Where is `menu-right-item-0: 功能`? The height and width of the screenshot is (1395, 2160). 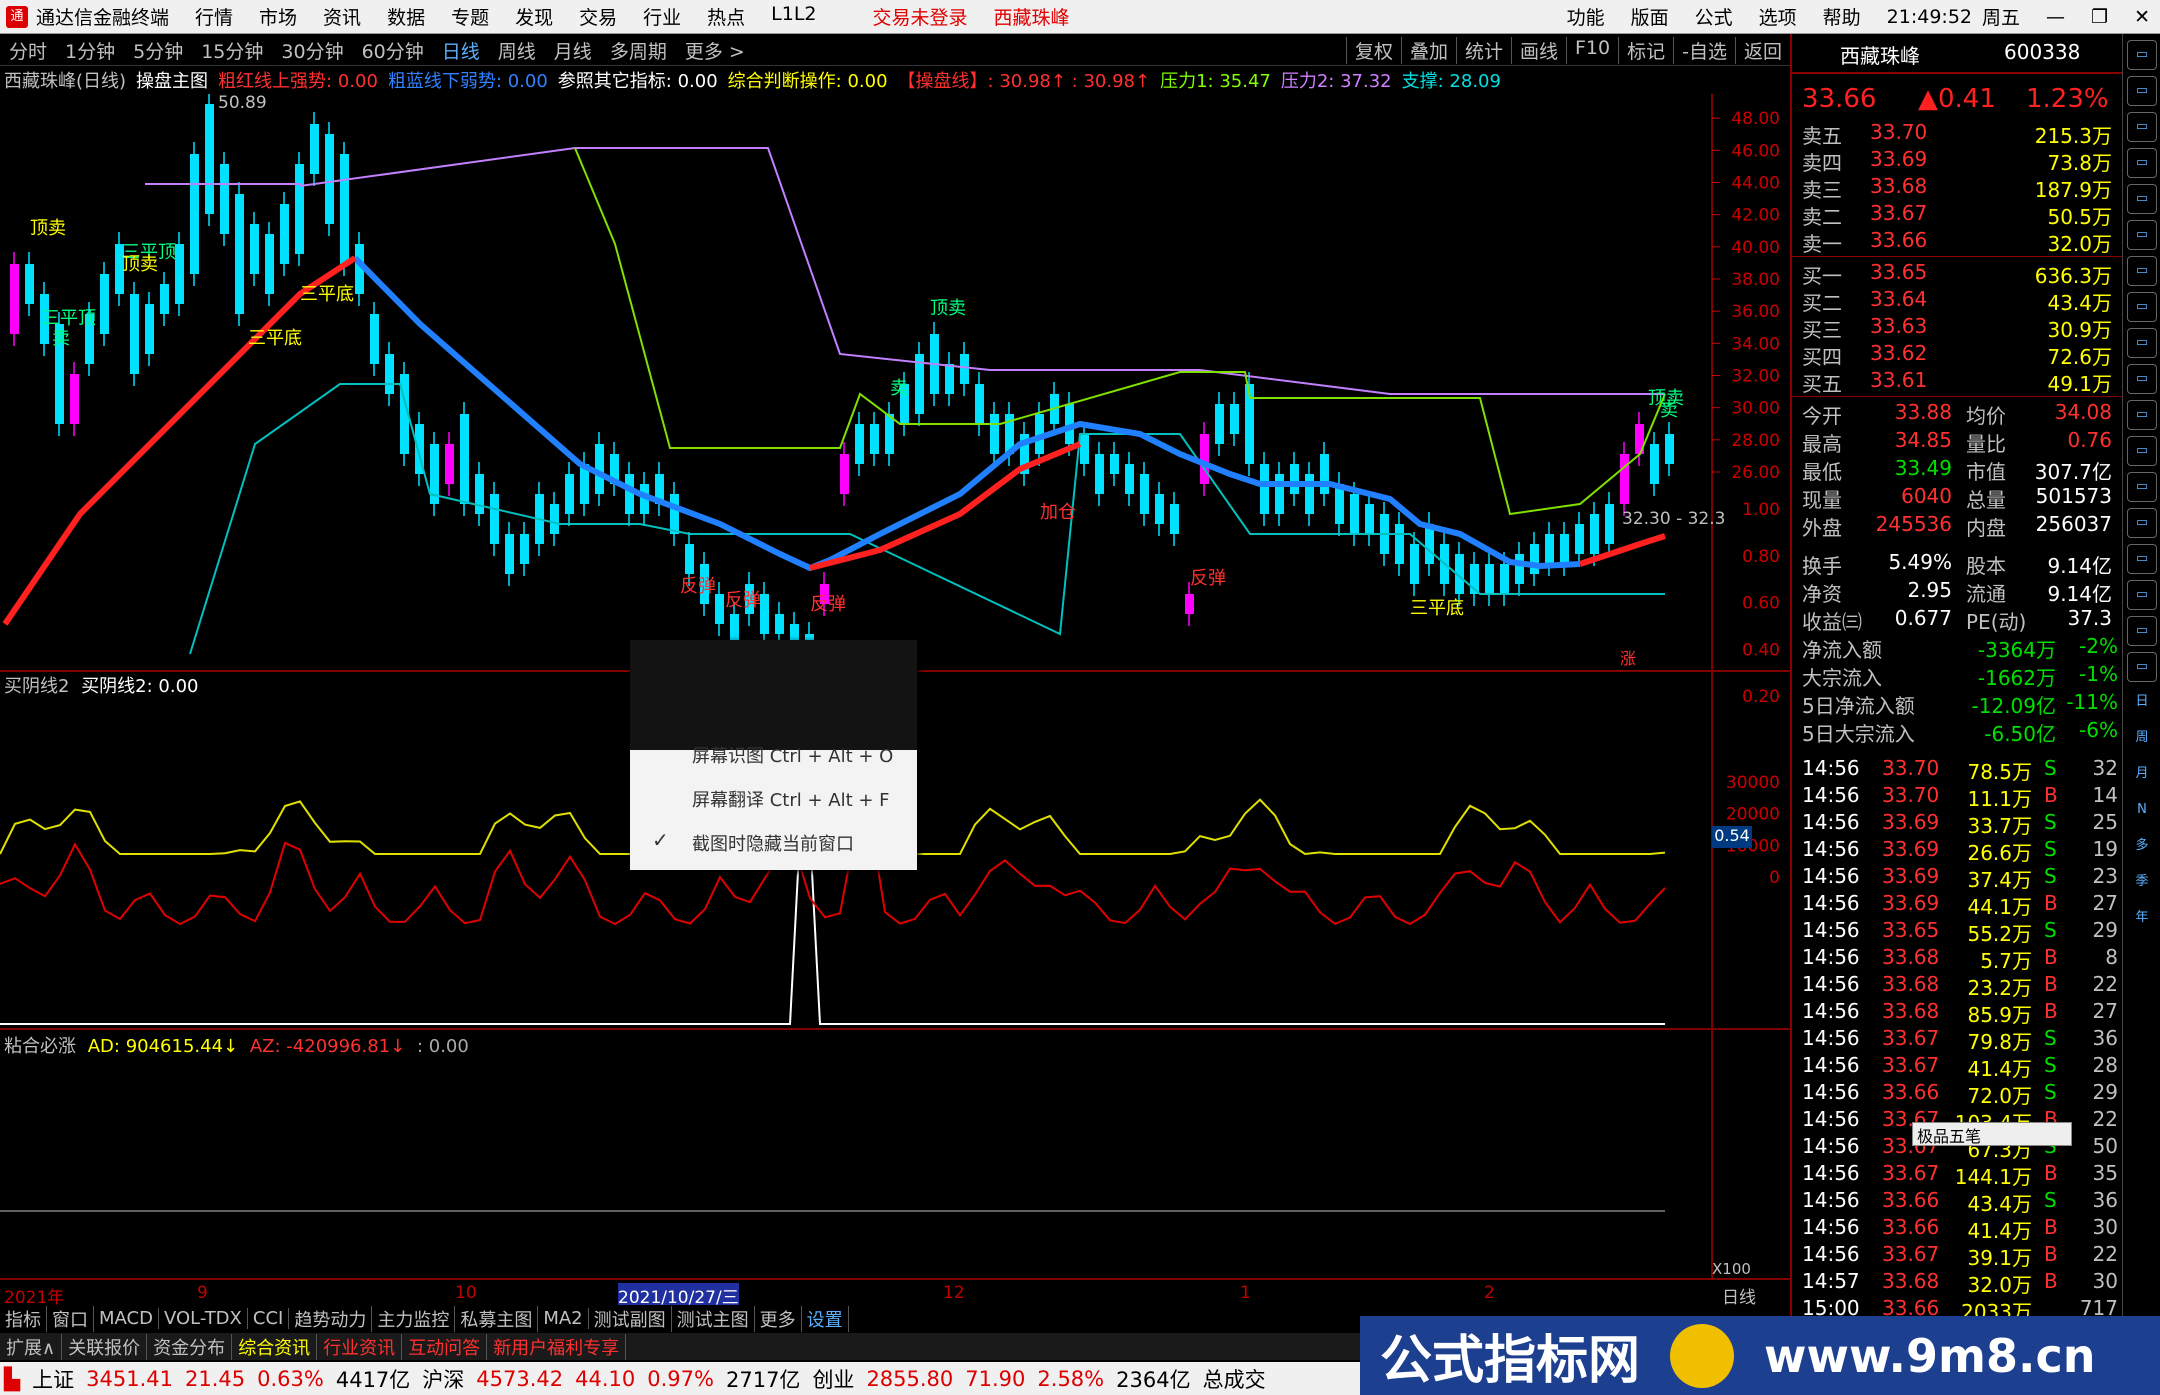 menu-right-item-0: 功能 is located at coordinates (1586, 16).